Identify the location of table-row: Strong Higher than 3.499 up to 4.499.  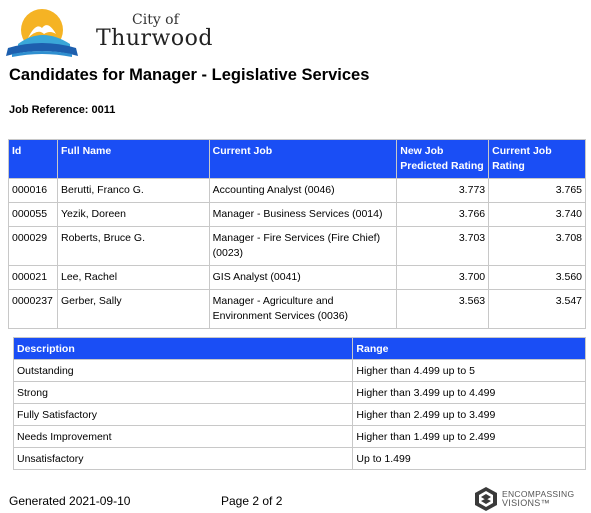
(299, 392).